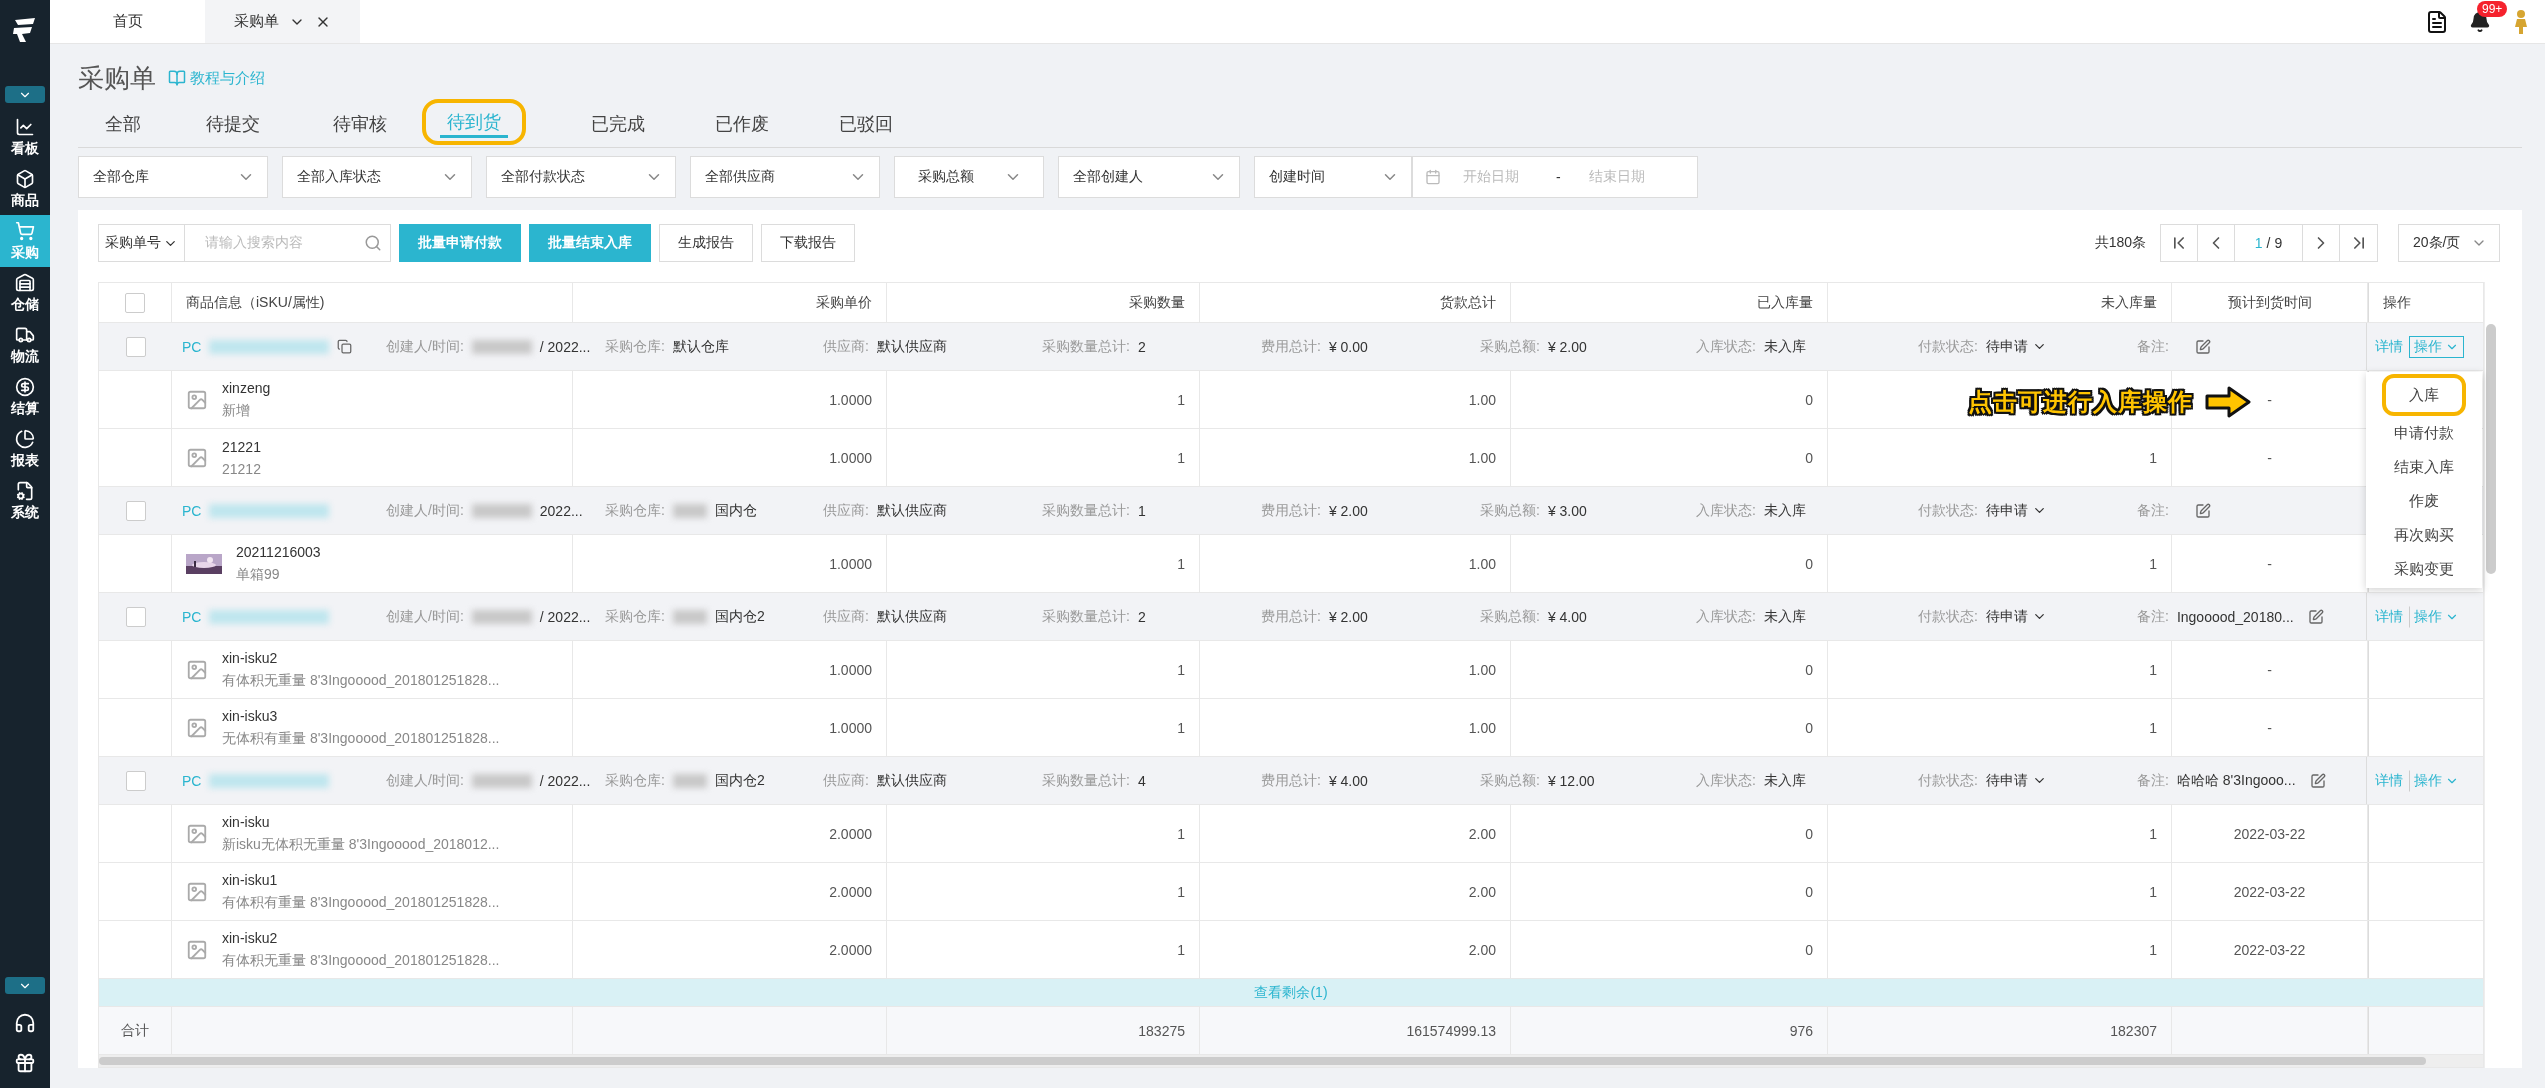 The image size is (2545, 1088). I want to click on document-icon, so click(2437, 21).